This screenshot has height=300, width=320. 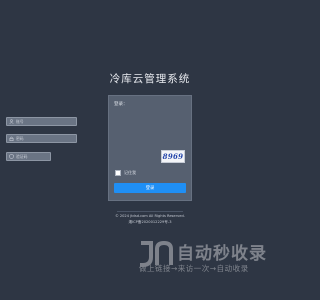 What do you see at coordinates (11, 138) in the screenshot?
I see `lock-icon` at bounding box center [11, 138].